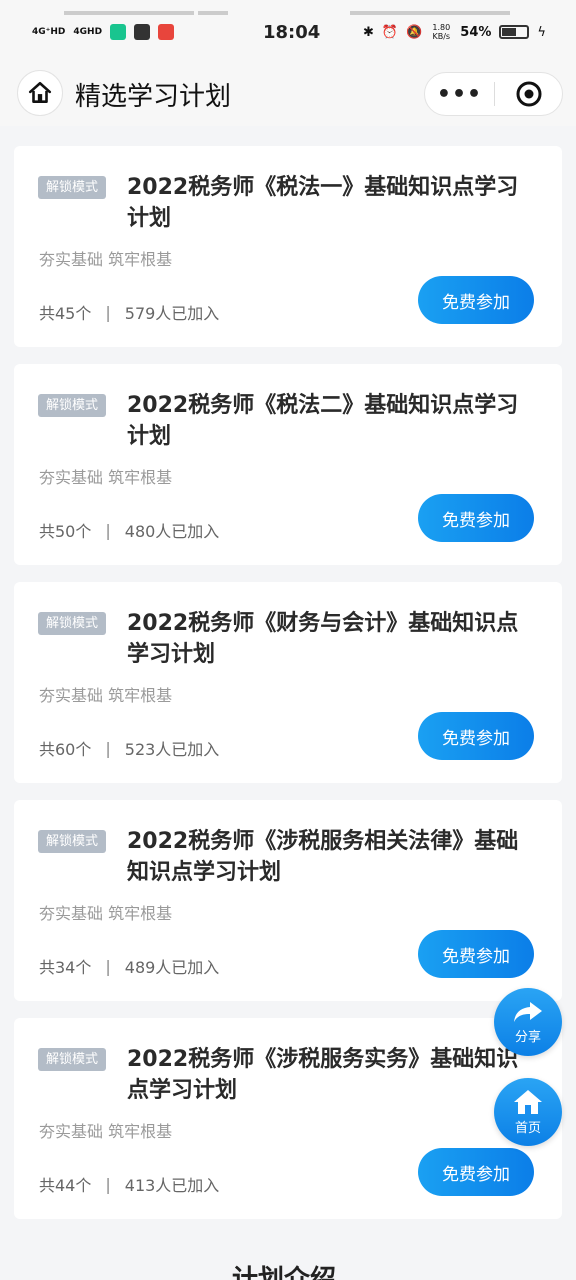 The image size is (576, 1280). What do you see at coordinates (65, 967) in the screenshot?
I see `plan-count: 共34个` at bounding box center [65, 967].